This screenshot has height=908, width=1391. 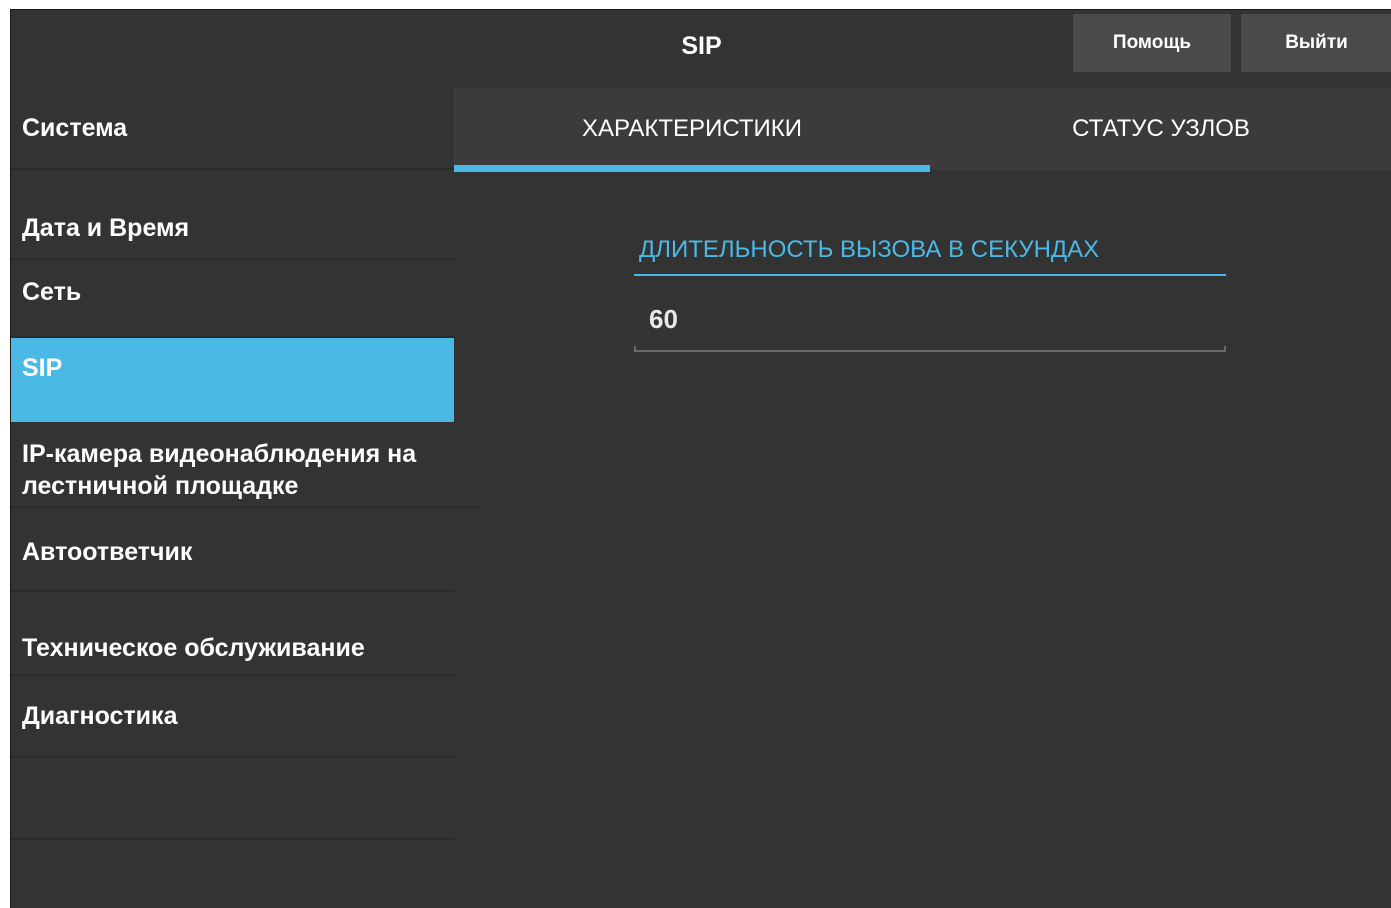 I want to click on sidebar-item-label: Сеть, so click(x=52, y=292).